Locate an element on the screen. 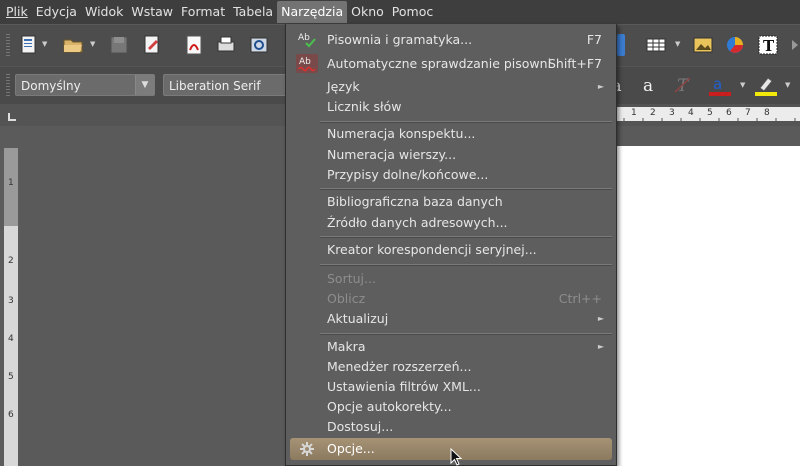  tab-stop-icon is located at coordinates (12, 117).